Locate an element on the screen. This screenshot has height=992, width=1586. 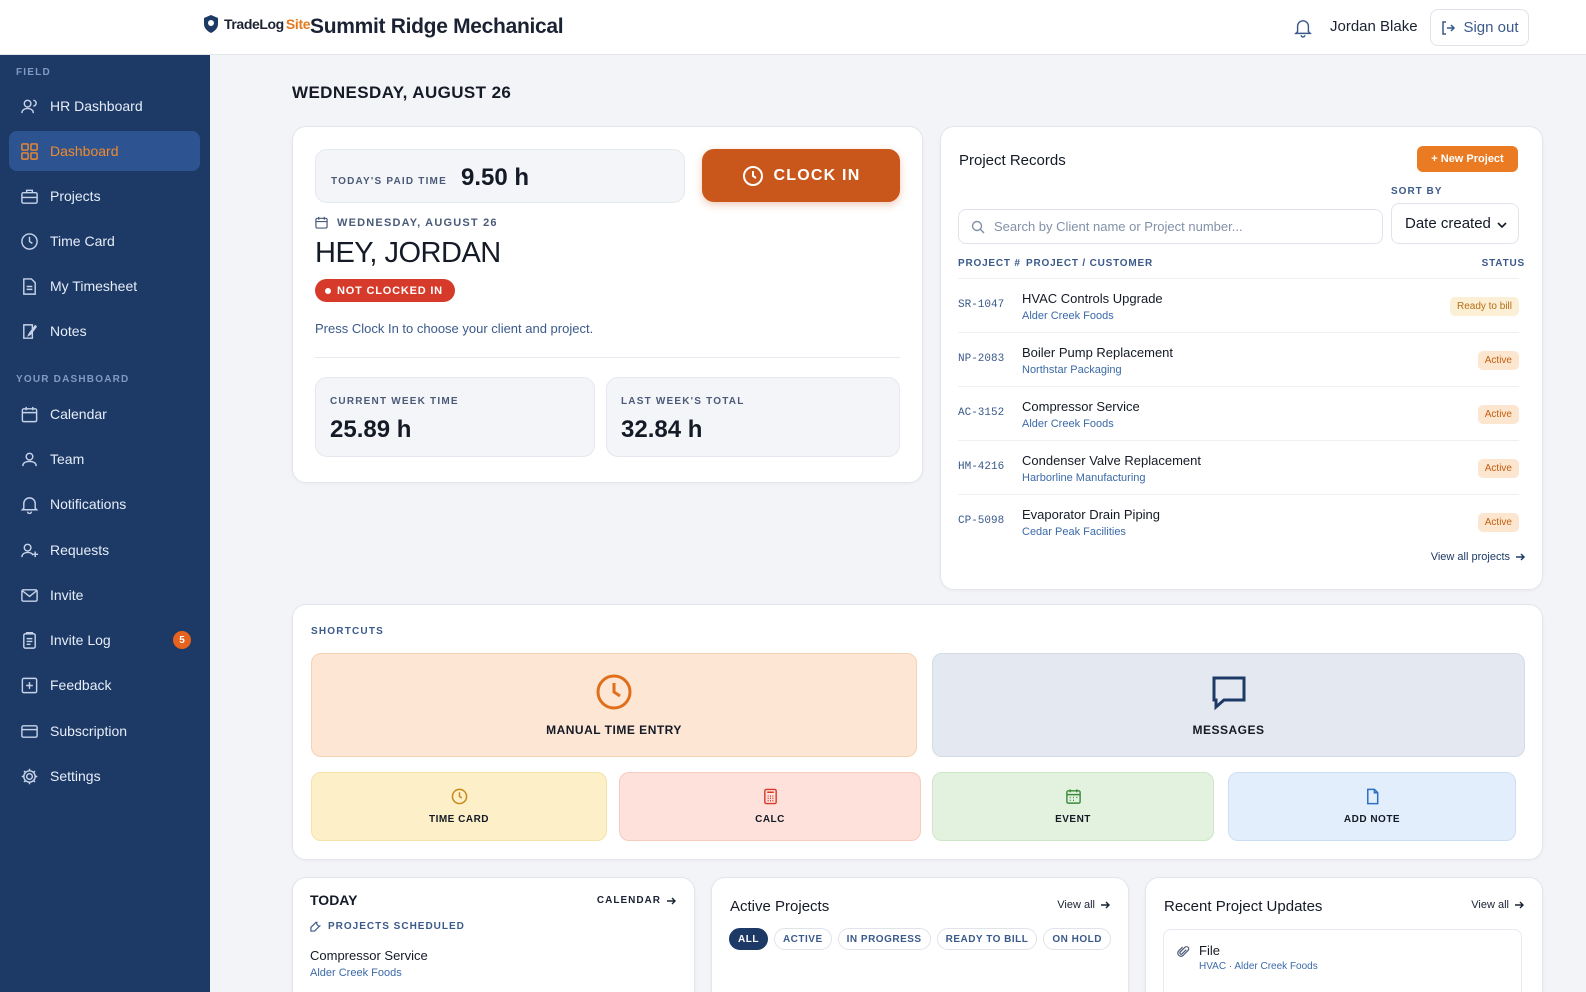
current-week-value: 25.89 h is located at coordinates (371, 429).